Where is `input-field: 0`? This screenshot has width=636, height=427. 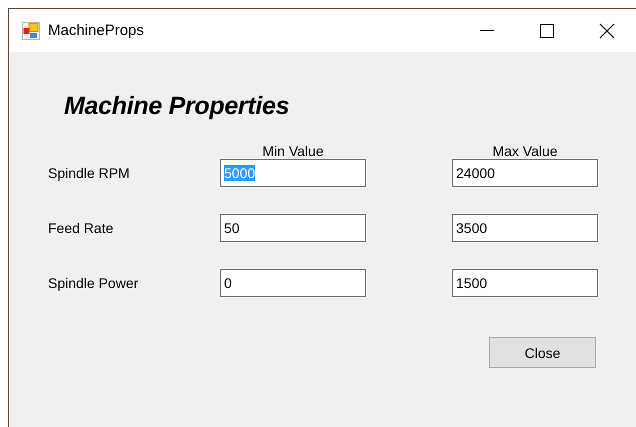 input-field: 0 is located at coordinates (293, 283).